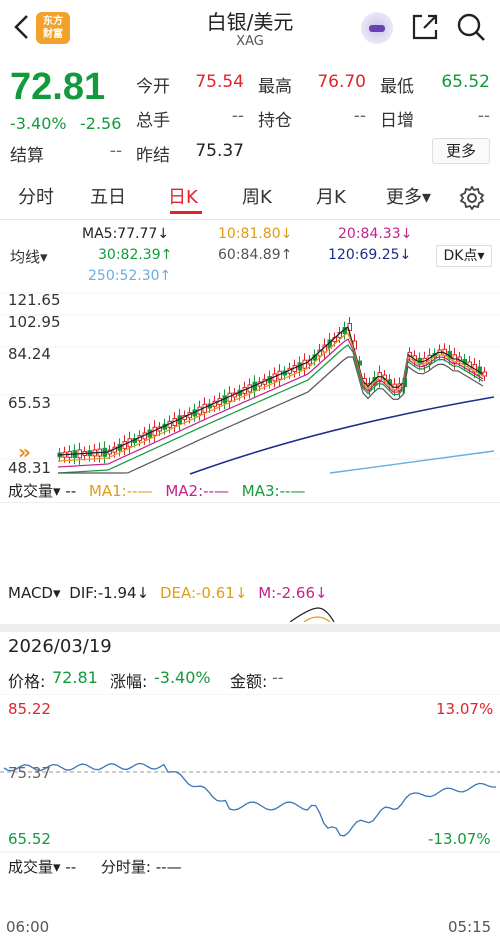 The width and height of the screenshot is (500, 941). What do you see at coordinates (249, 681) in the screenshot?
I see `detail-amount-label: 金额:` at bounding box center [249, 681].